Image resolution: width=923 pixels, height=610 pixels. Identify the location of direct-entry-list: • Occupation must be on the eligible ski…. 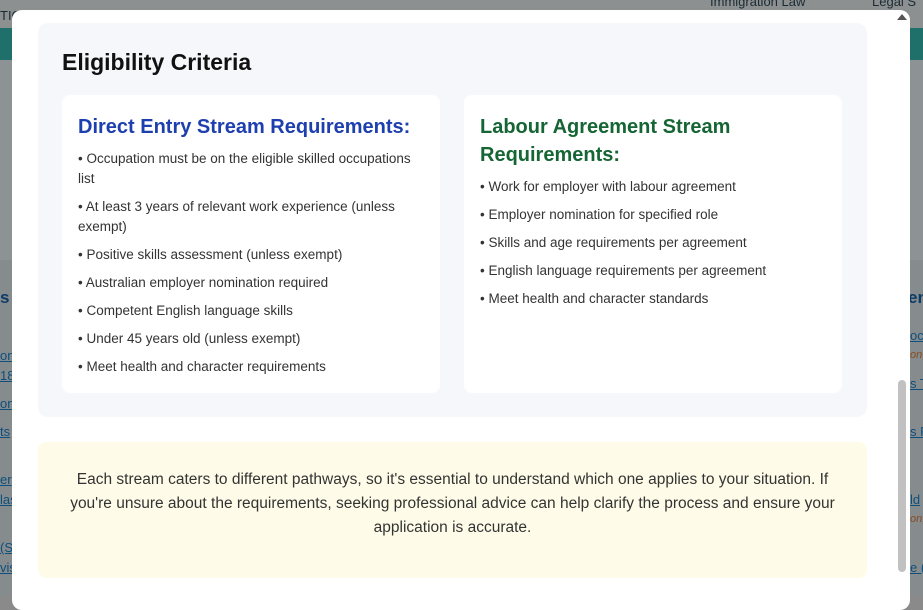
(251, 263).